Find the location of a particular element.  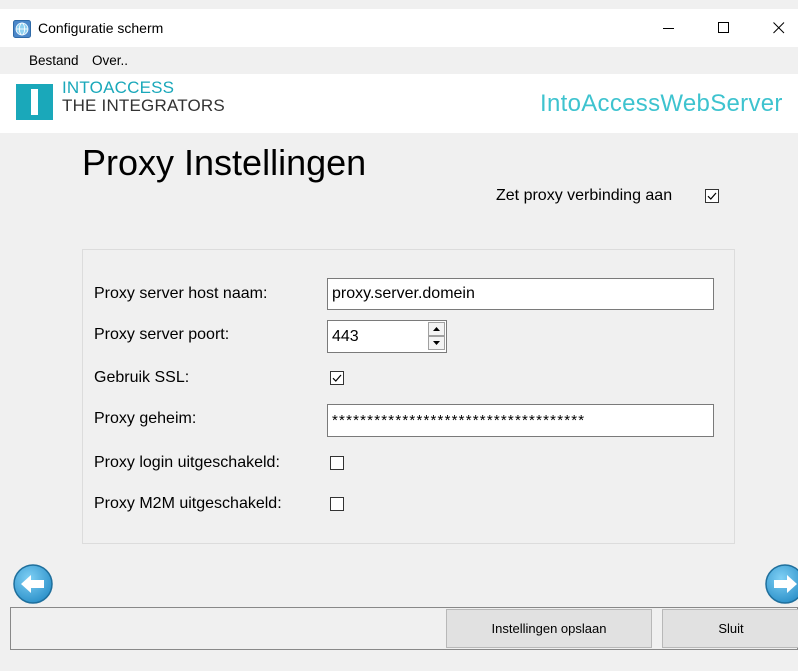

window-title: Configuratie scherm is located at coordinates (101, 28).